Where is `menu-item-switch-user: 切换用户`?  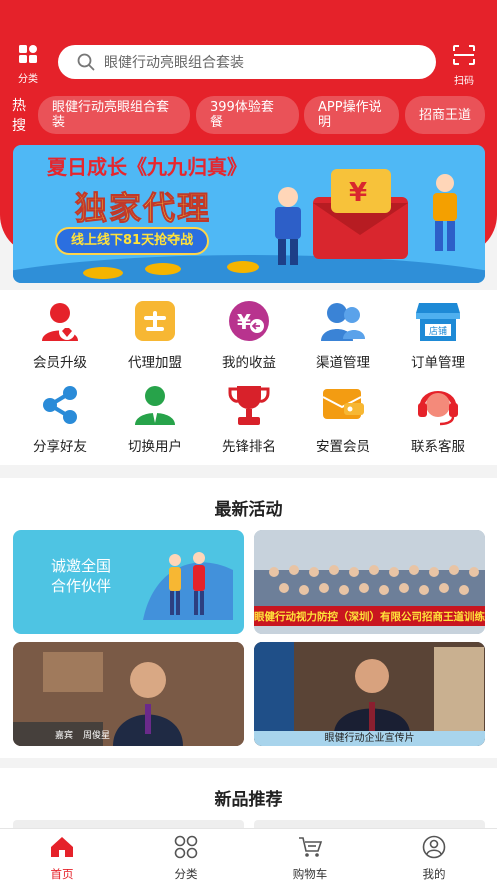
menu-item-switch-user: 切换用户 is located at coordinates (155, 418).